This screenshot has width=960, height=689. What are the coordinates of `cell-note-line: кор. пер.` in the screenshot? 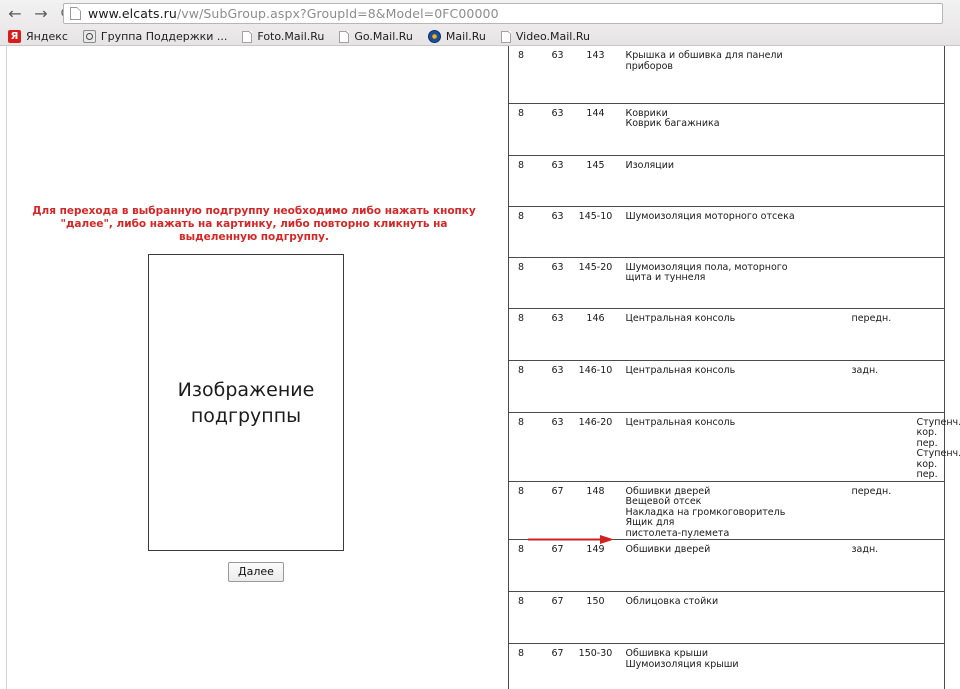 It's located at (927, 438).